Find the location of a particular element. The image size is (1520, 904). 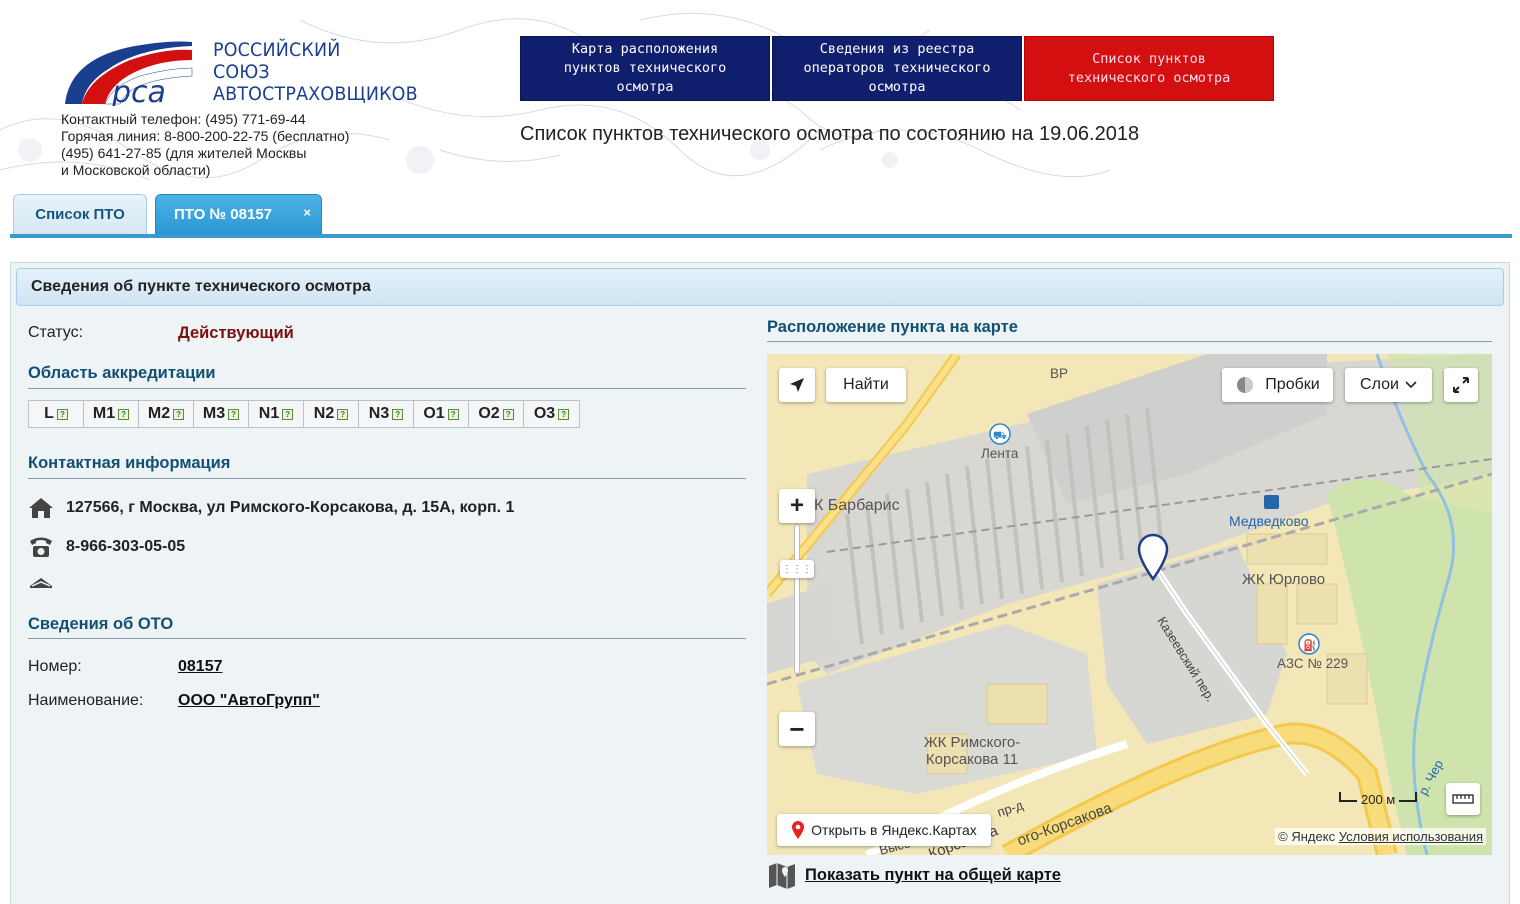

ruler-icon is located at coordinates (1463, 799).